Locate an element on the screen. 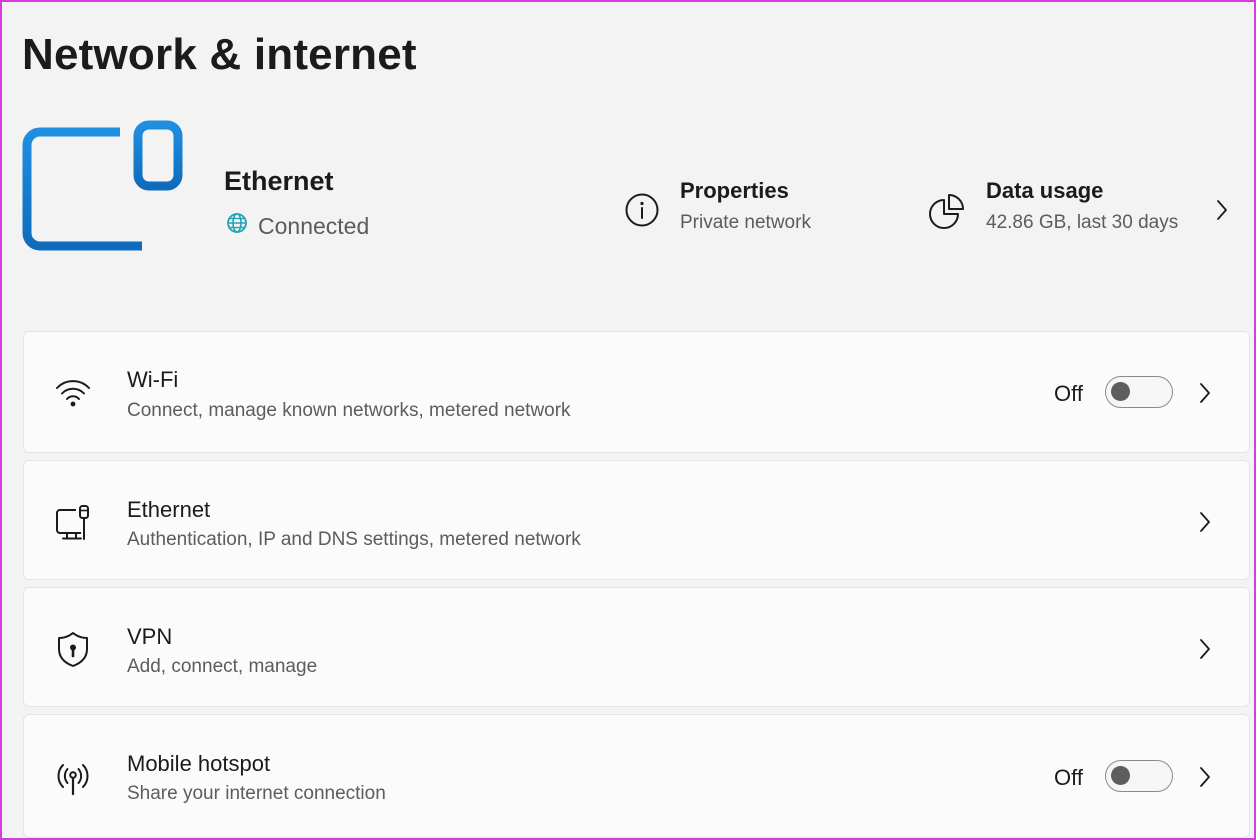  setting-label: Wi-Fi is located at coordinates (153, 379).